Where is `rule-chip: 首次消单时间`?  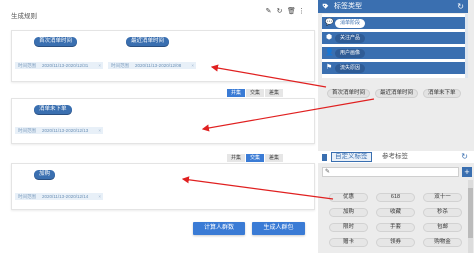
rule-chip: 首次消单时间 is located at coordinates (56, 41).